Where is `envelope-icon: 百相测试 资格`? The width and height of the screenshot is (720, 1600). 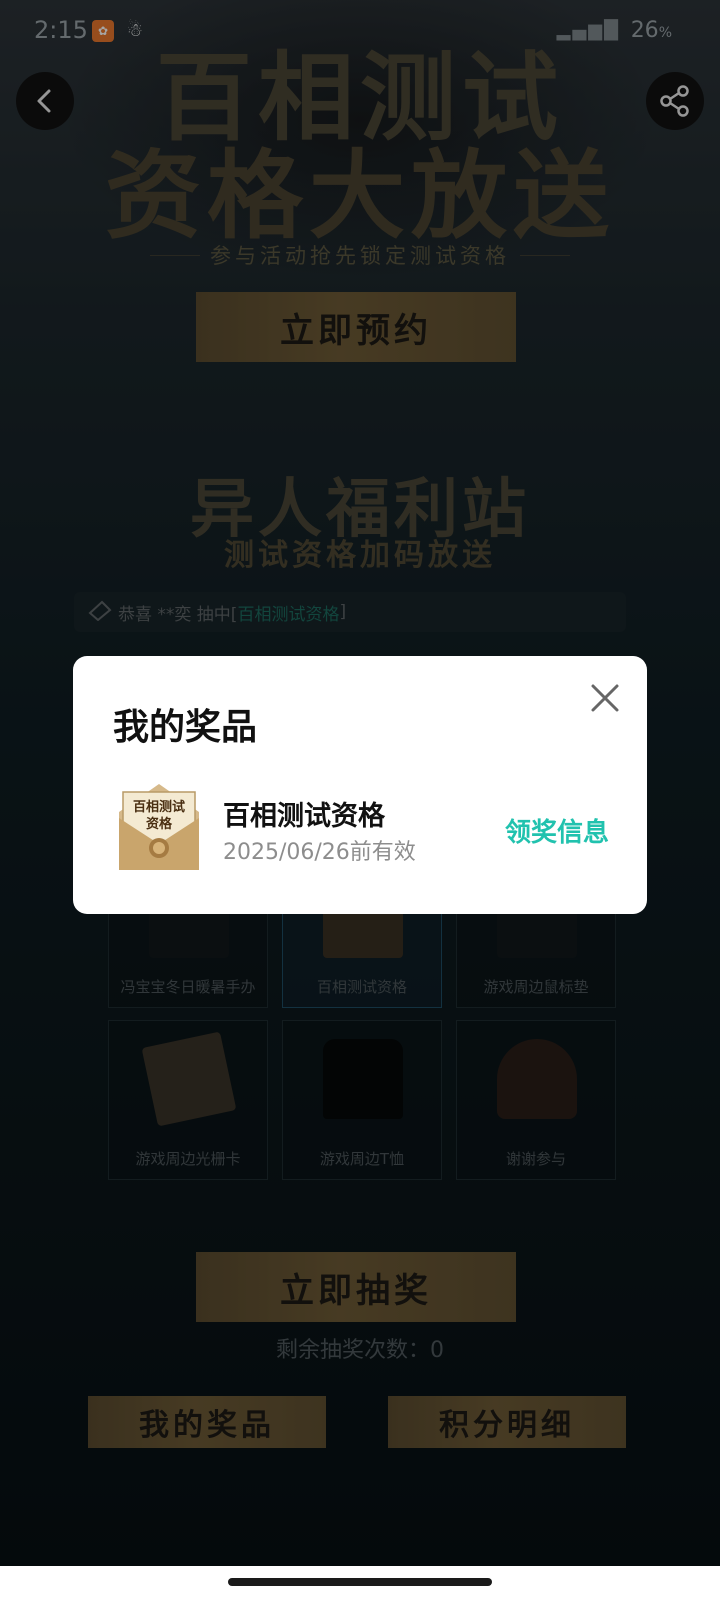 envelope-icon: 百相测试 资格 is located at coordinates (159, 827).